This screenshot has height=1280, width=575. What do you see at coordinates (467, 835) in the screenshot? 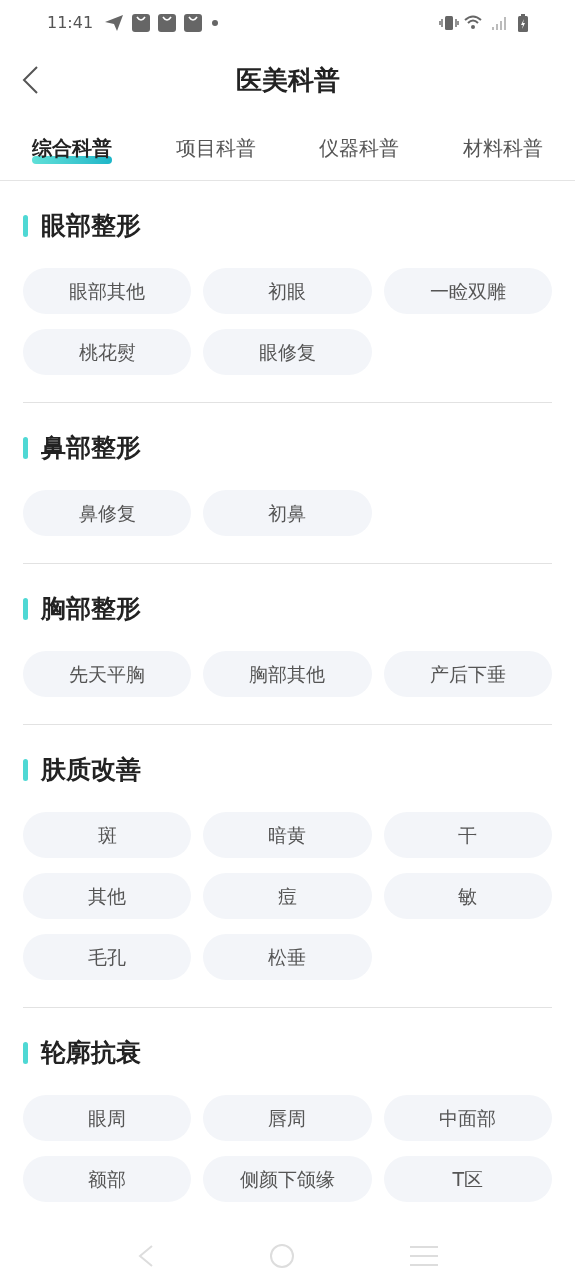
I see `tag-chip: 干` at bounding box center [467, 835].